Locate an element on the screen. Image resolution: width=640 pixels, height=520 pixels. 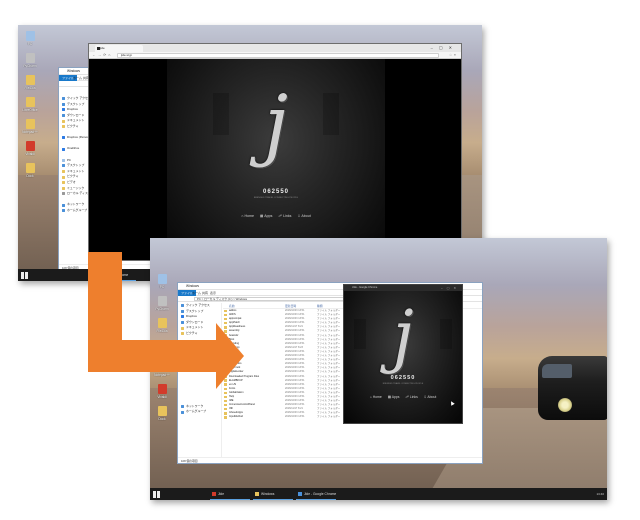
chrome-tab-title: jide is located at coordinates (102, 48).